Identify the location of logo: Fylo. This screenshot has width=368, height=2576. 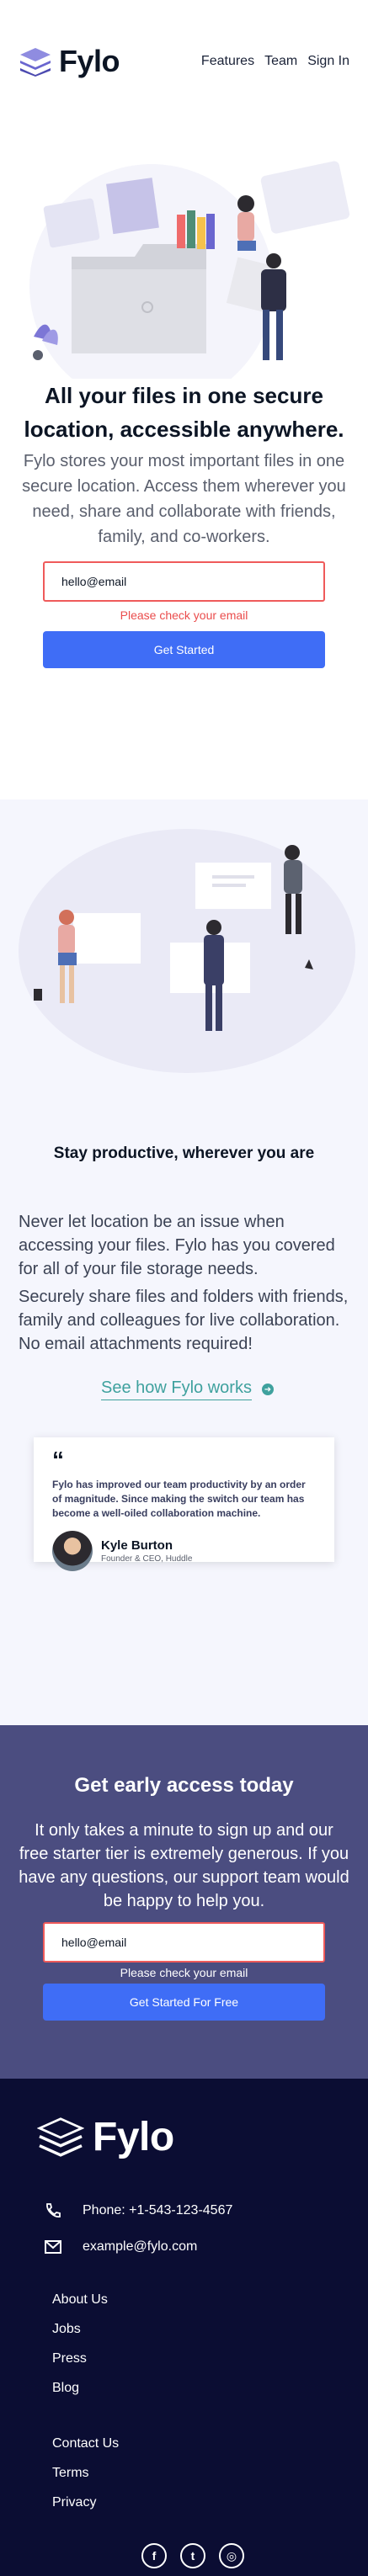
(69, 61).